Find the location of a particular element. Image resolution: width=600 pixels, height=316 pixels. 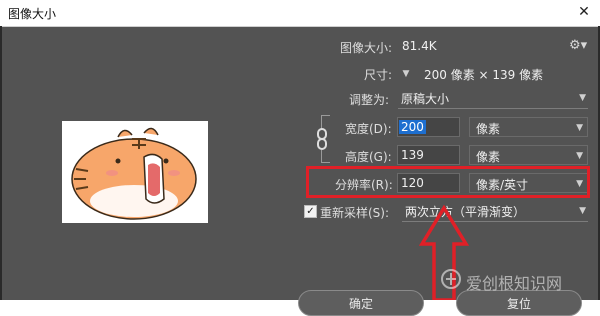

fit-to-dropdown: 原稿大小 ▼ is located at coordinates (493, 98).